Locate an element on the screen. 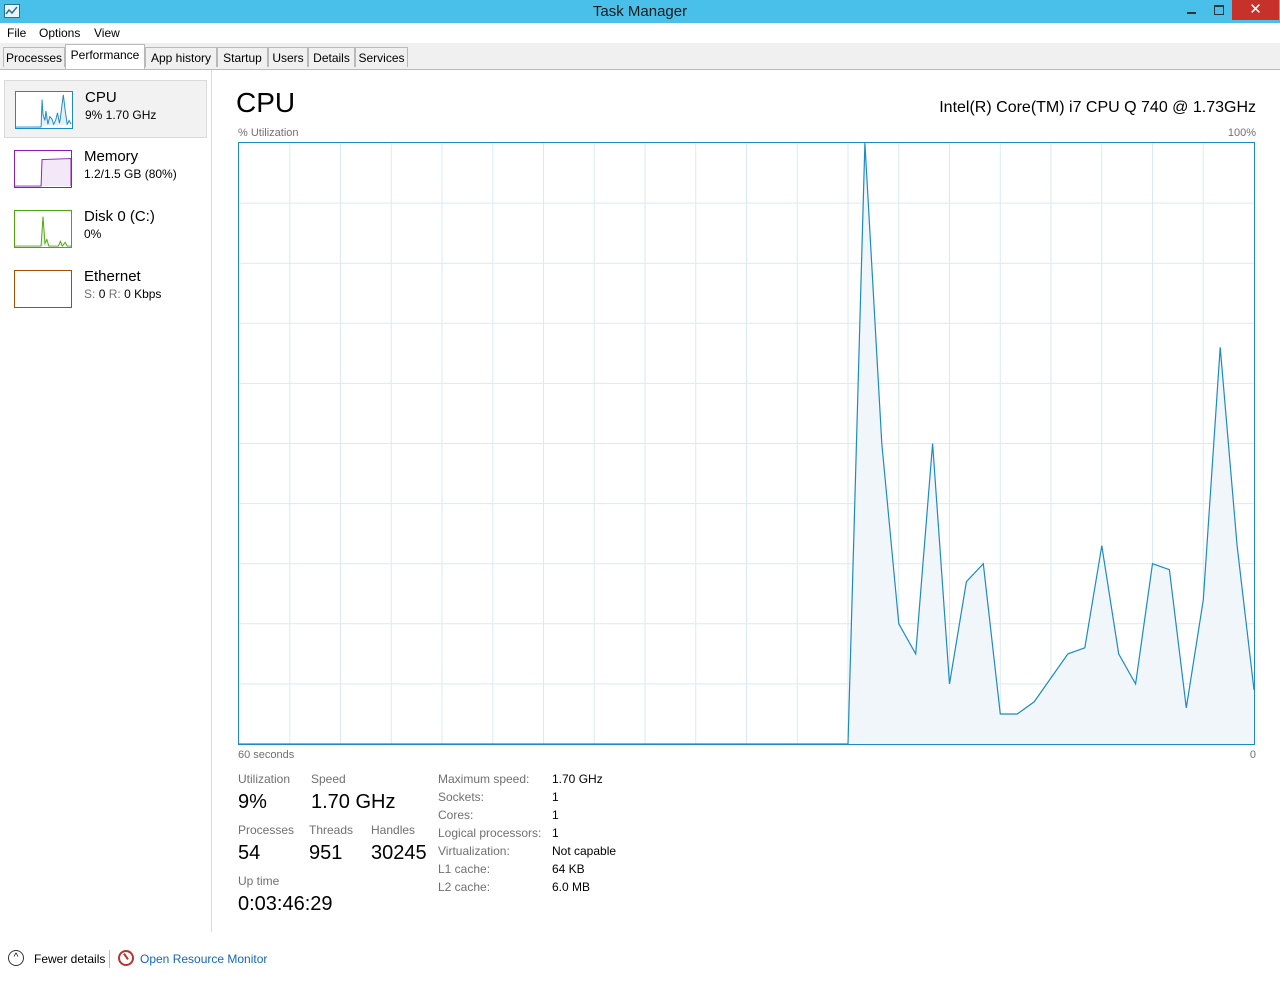 Image resolution: width=1280 pixels, height=984 pixels. spec-label-l2-cache: L2 cache: is located at coordinates (464, 887).